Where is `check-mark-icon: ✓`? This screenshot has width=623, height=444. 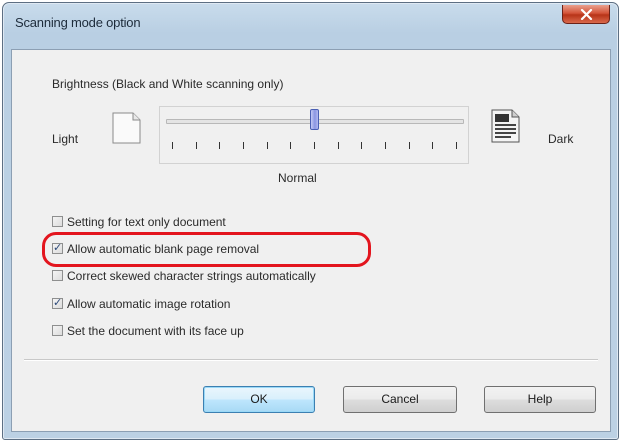
check-mark-icon: ✓ is located at coordinates (58, 302).